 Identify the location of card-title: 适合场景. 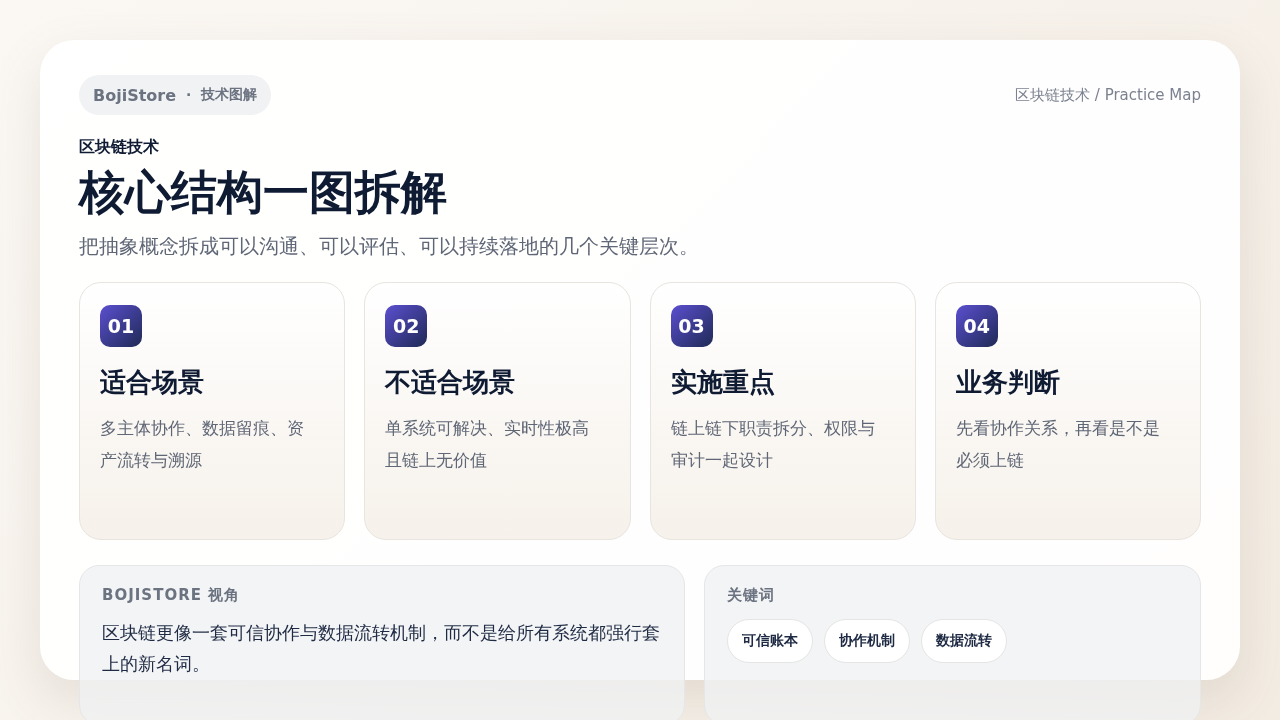
(152, 382).